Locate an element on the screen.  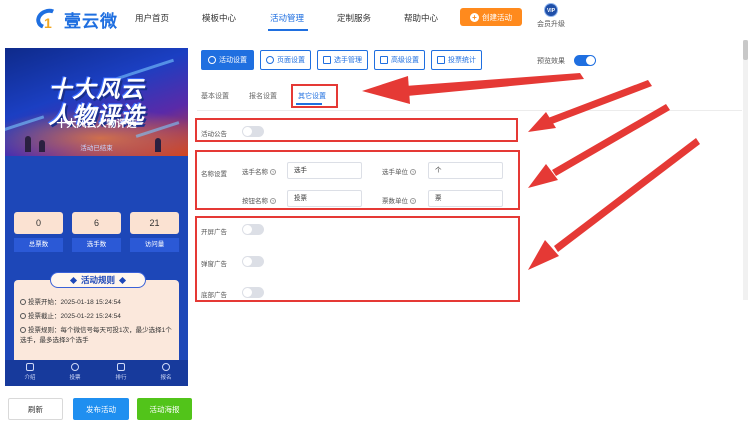
scrollbar-track is located at coordinates (745, 170).